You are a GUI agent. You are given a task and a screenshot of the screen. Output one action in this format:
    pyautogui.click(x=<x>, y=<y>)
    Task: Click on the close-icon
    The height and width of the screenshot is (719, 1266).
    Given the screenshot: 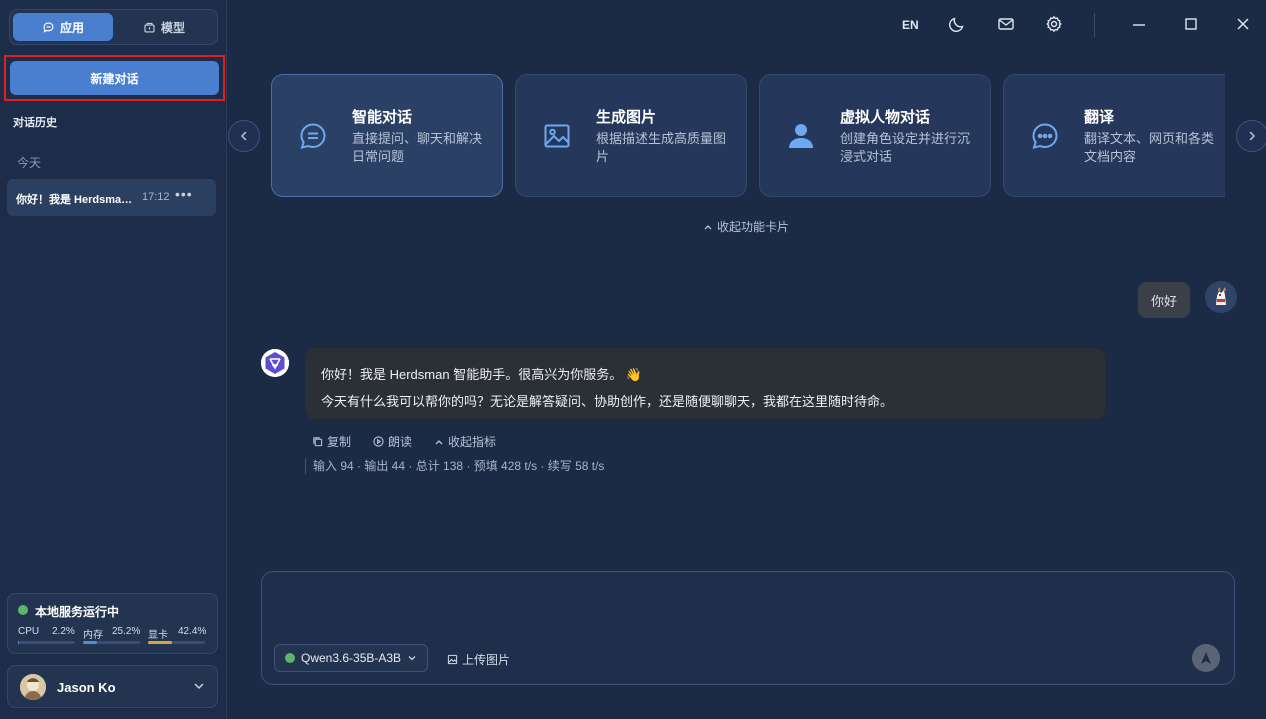 What is the action you would take?
    pyautogui.click(x=1243, y=24)
    